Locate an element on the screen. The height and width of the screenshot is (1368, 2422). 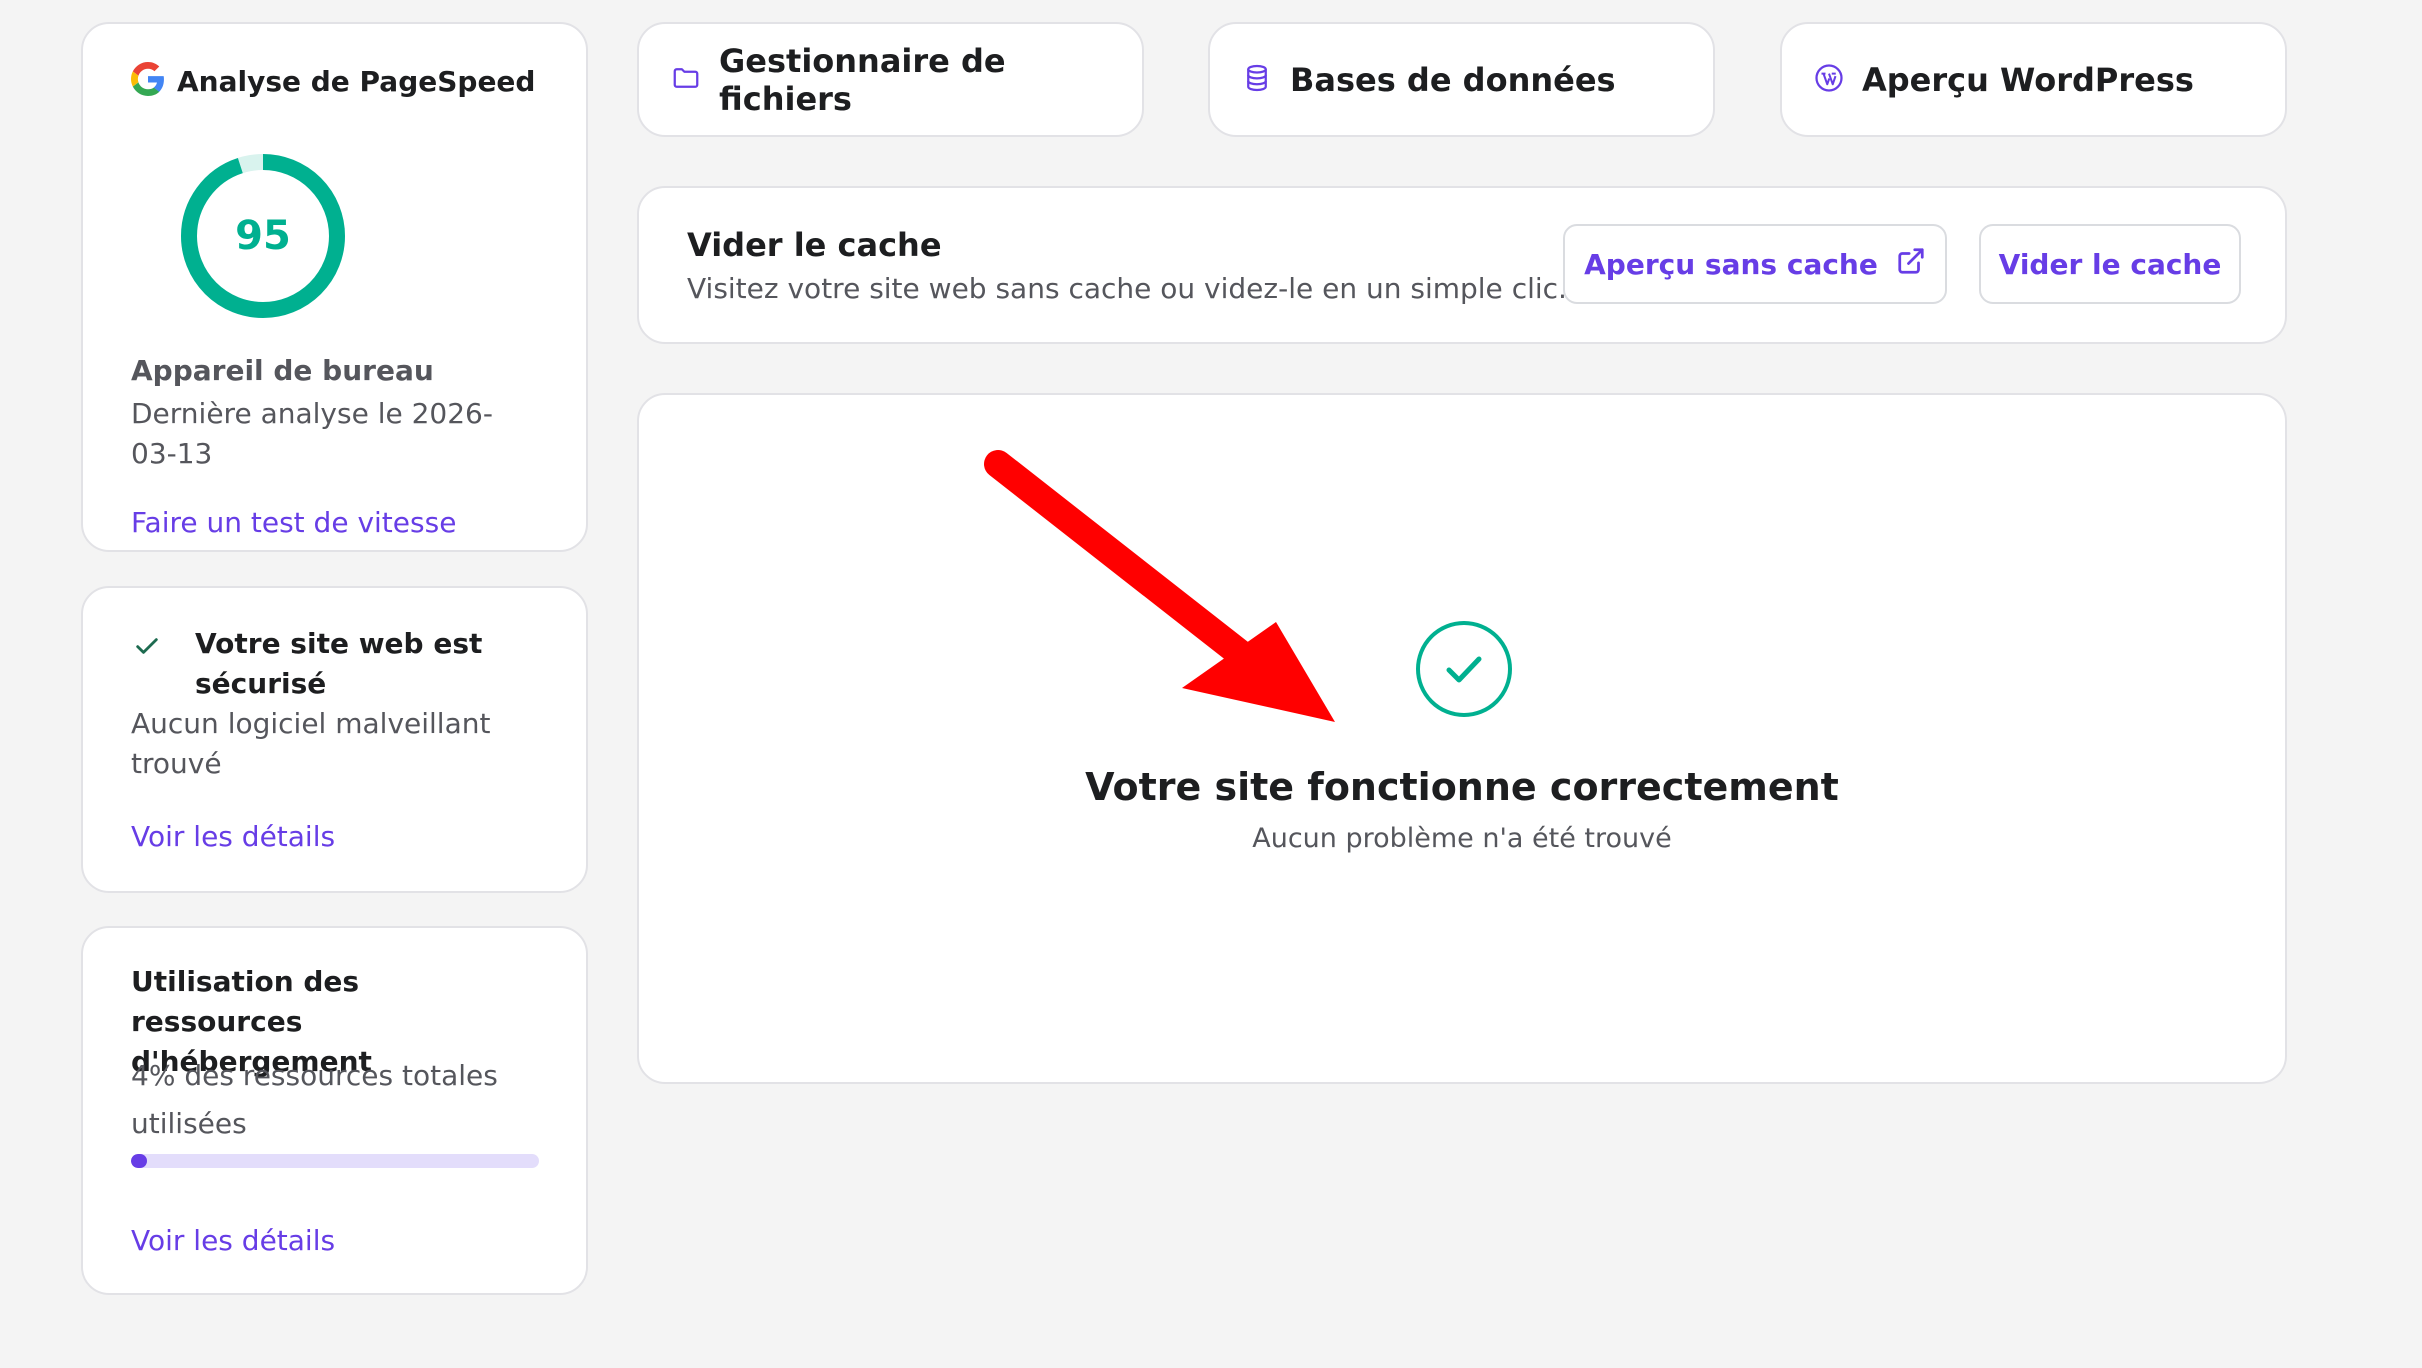
database-icon is located at coordinates (1257, 80).